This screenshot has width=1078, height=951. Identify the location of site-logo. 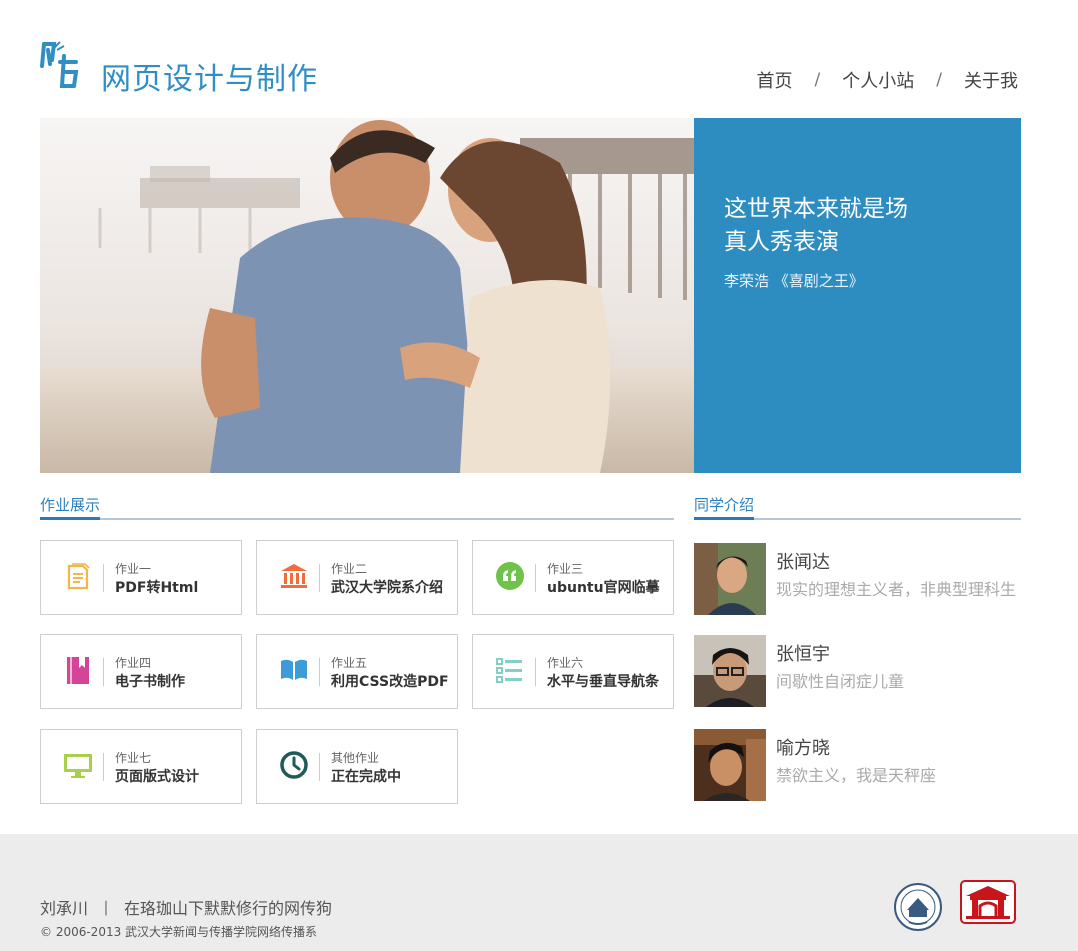
(60, 66).